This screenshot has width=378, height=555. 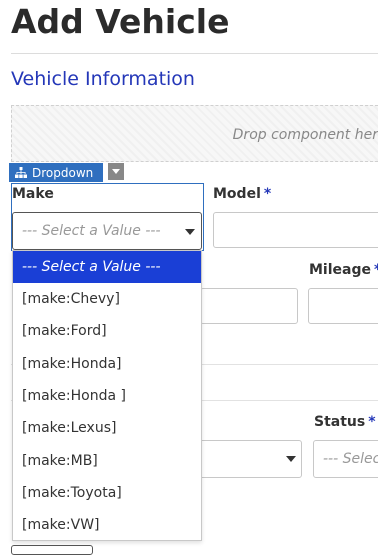 What do you see at coordinates (107, 331) in the screenshot?
I see `make-option: [make:Ford]` at bounding box center [107, 331].